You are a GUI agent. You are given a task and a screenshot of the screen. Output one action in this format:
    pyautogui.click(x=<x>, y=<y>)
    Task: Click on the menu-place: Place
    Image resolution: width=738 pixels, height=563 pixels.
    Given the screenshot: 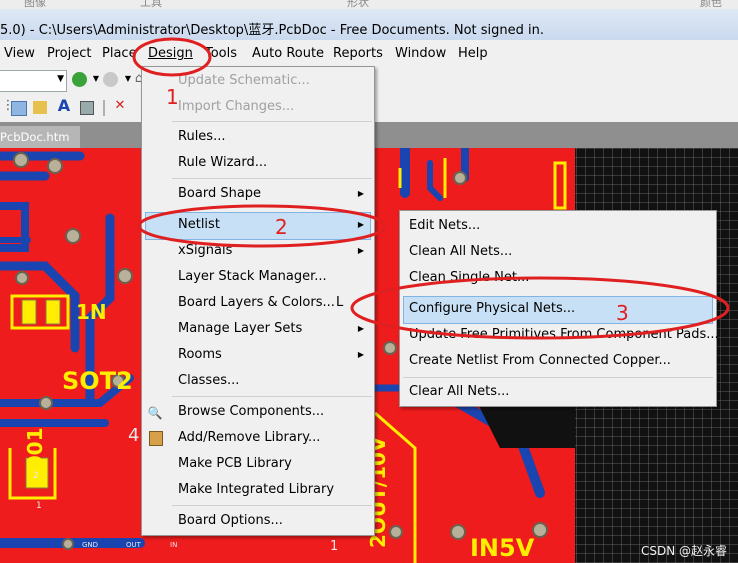 What is the action you would take?
    pyautogui.click(x=119, y=53)
    